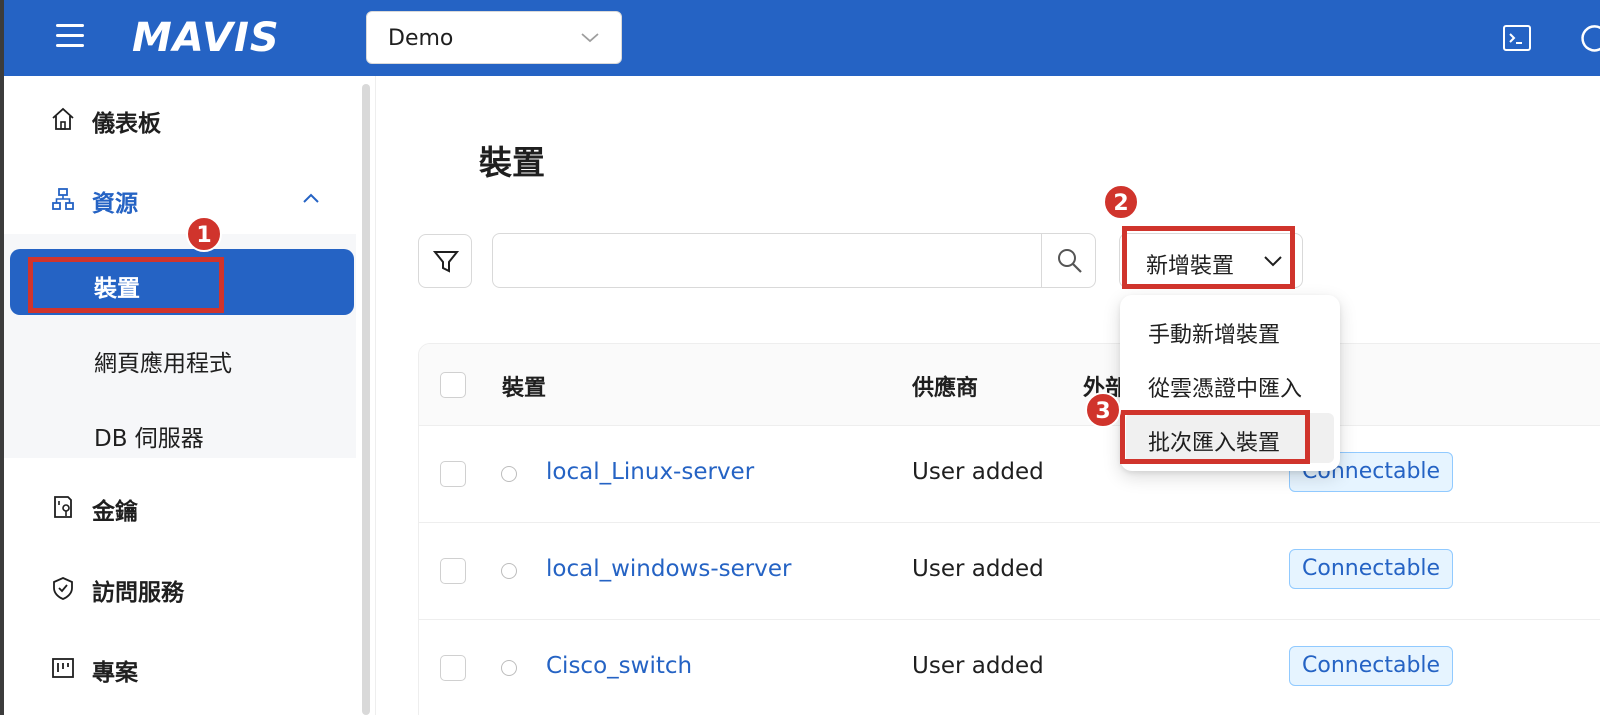  I want to click on shield-check-icon, so click(63, 588).